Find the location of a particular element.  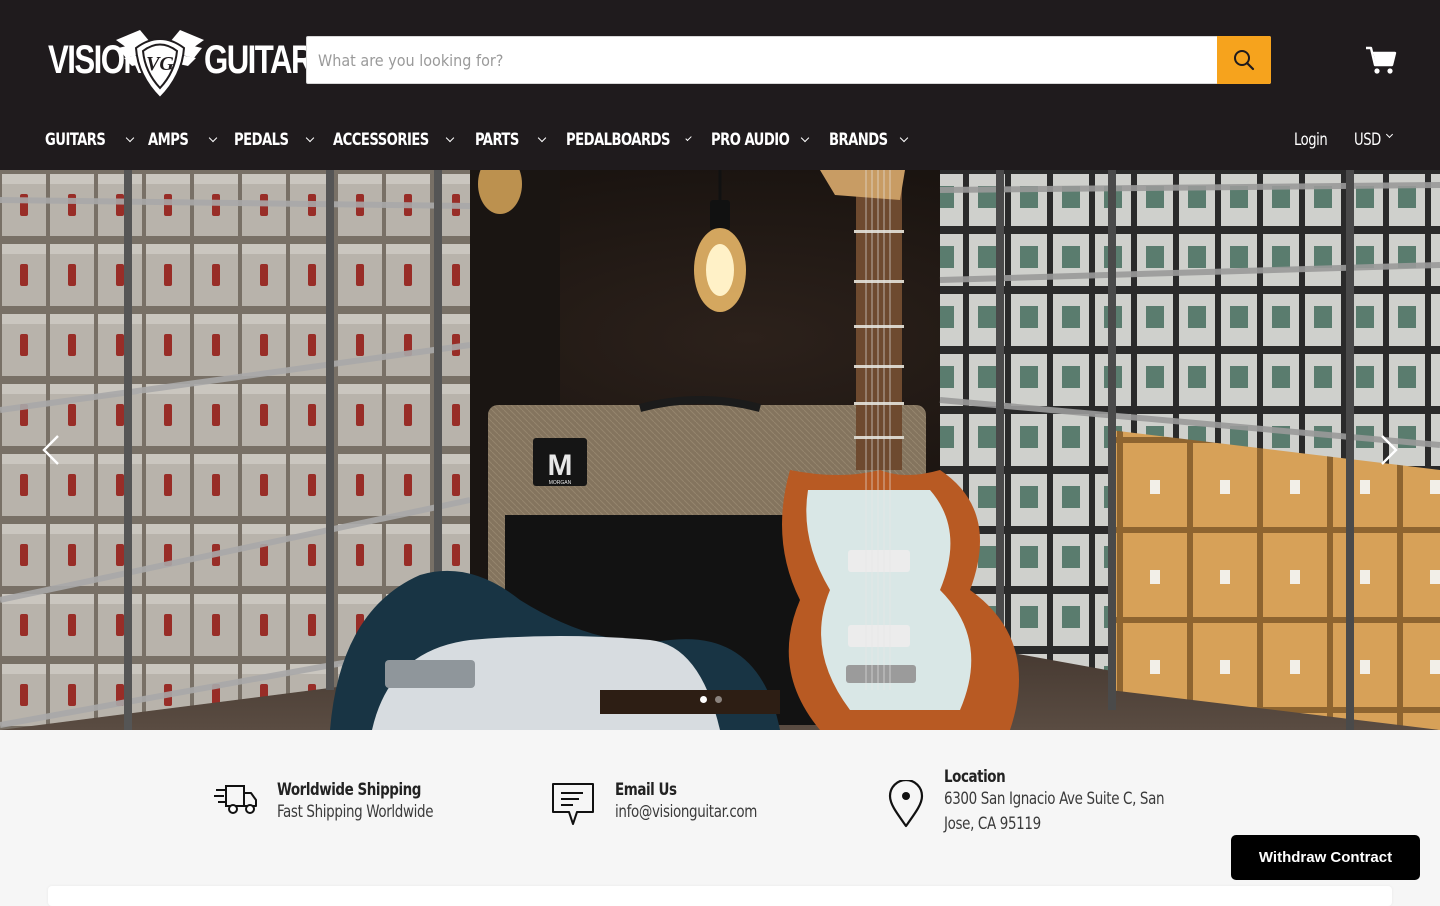

shipping-title: Worldwide Shipping is located at coordinates (349, 790).